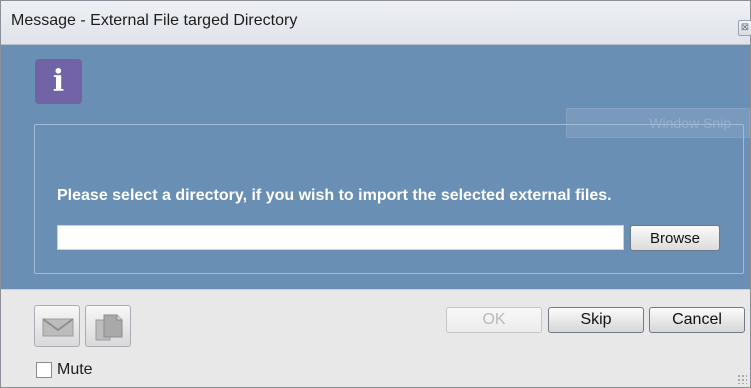  I want to click on cancel-button: Cancel, so click(697, 320).